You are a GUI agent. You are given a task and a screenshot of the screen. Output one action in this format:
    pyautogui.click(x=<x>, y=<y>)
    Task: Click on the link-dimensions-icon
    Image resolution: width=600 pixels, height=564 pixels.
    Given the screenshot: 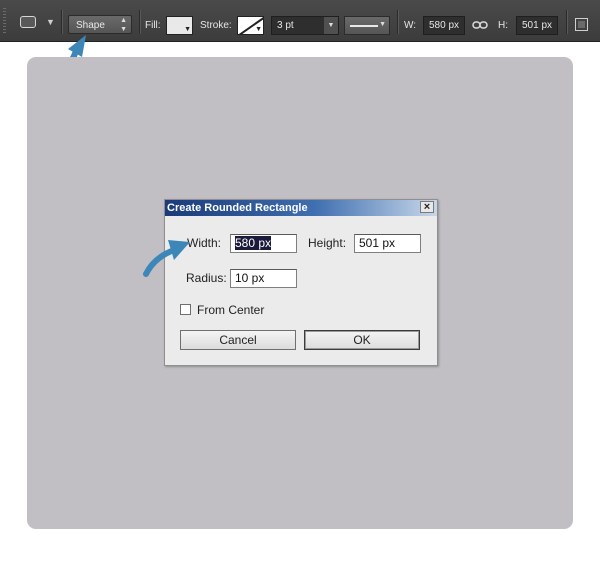 What is the action you would take?
    pyautogui.click(x=480, y=25)
    